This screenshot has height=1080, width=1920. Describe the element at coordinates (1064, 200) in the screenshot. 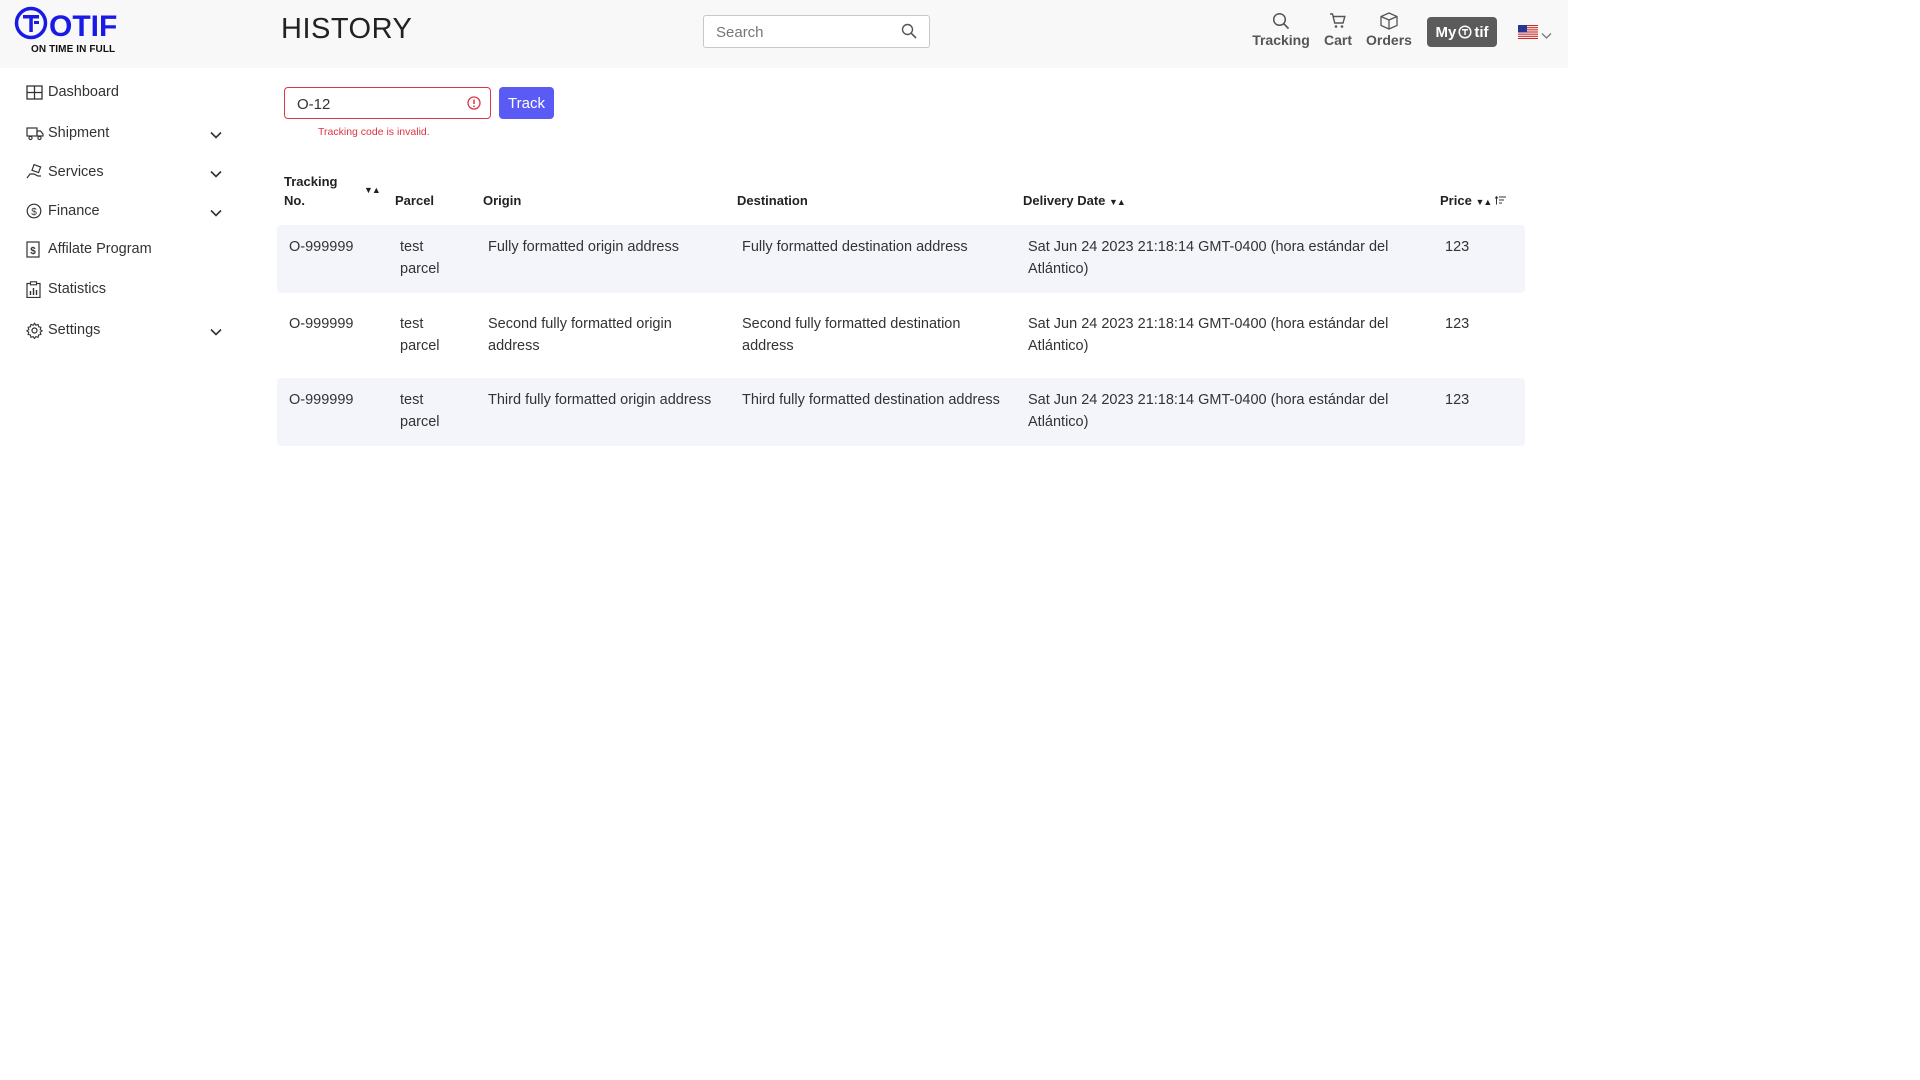

I see `header-delivery-date-label: Delivery Date` at that location.